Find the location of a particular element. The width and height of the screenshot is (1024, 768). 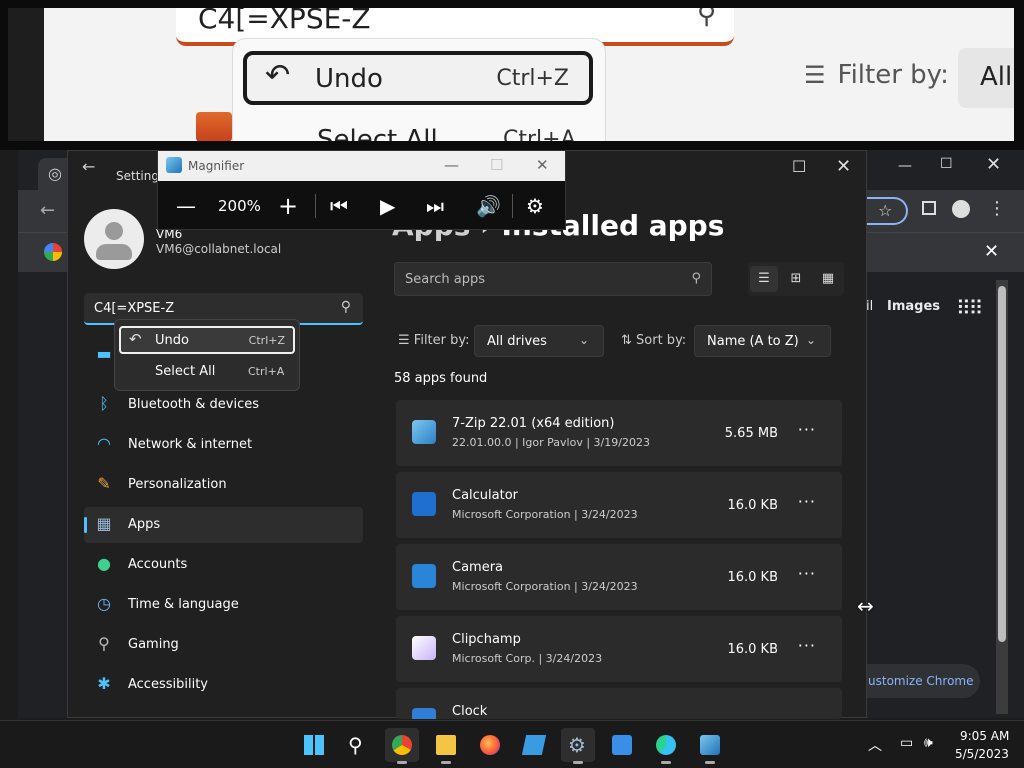

sort-label: ⇅ Sort by: is located at coordinates (653, 340).